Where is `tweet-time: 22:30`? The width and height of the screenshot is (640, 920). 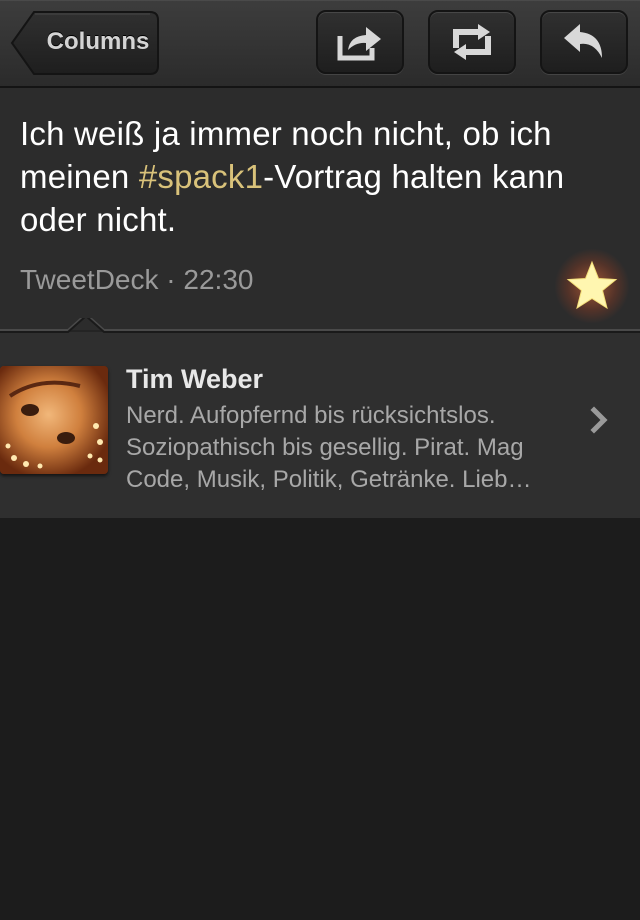 tweet-time: 22:30 is located at coordinates (218, 279).